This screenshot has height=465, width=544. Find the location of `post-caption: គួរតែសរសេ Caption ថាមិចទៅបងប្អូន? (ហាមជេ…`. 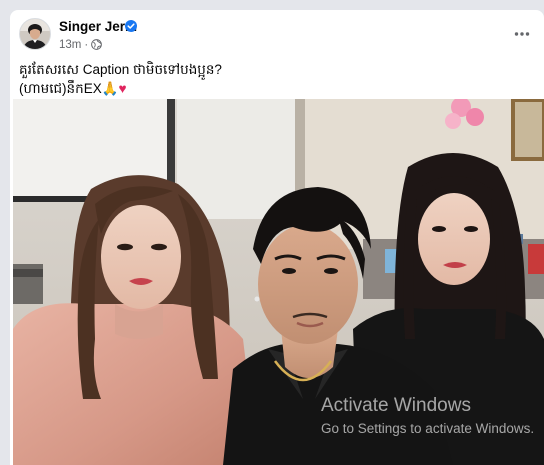

post-caption: គួរតែសរសេ Caption ថាមិចទៅបងប្អូន? (ហាមជេ… is located at coordinates (277, 79).